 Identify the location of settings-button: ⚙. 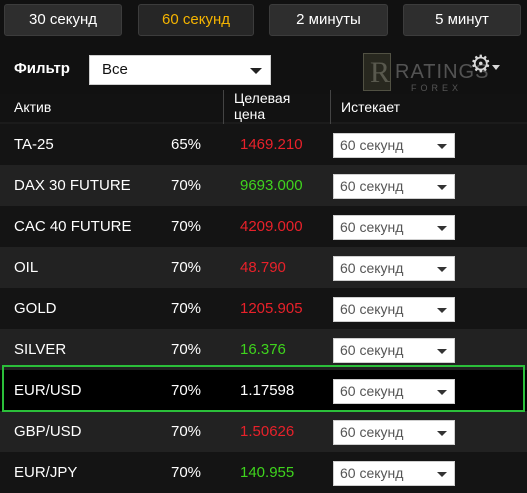
(485, 66).